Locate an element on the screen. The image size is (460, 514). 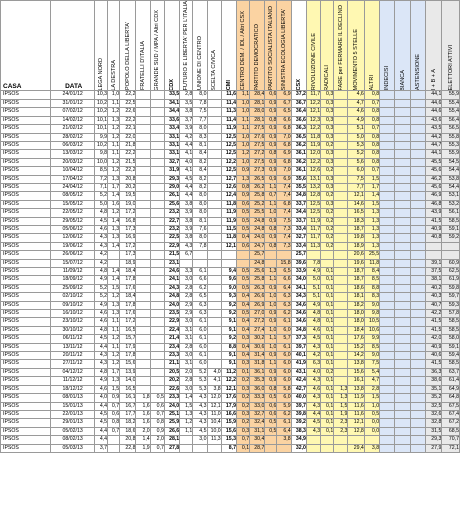
cell-value: 25,7 is located at coordinates (298, 255).